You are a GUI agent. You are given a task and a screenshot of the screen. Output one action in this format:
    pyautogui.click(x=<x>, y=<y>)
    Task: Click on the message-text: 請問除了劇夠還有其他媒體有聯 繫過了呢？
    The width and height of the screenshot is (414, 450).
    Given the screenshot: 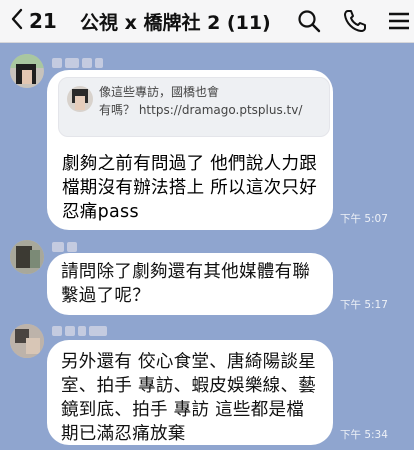 What is the action you would take?
    pyautogui.click(x=186, y=284)
    